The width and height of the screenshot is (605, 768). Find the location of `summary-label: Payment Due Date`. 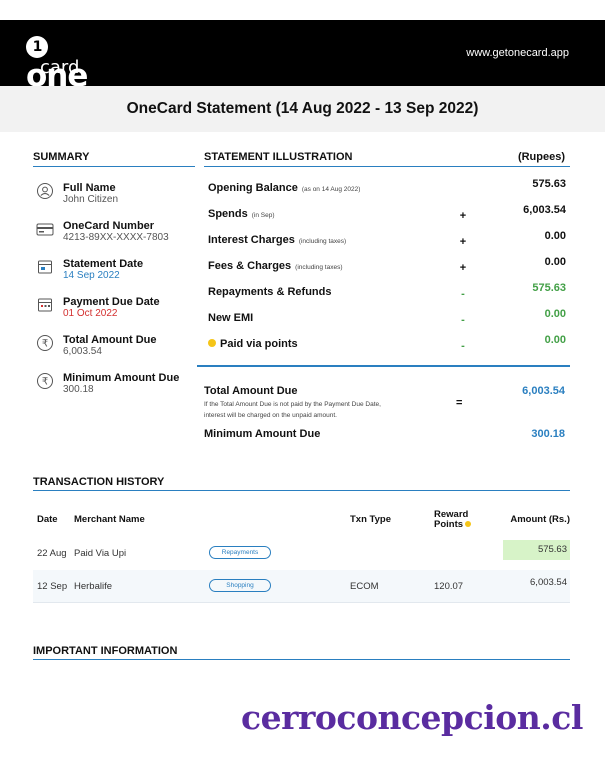

summary-label: Payment Due Date is located at coordinates (111, 302).